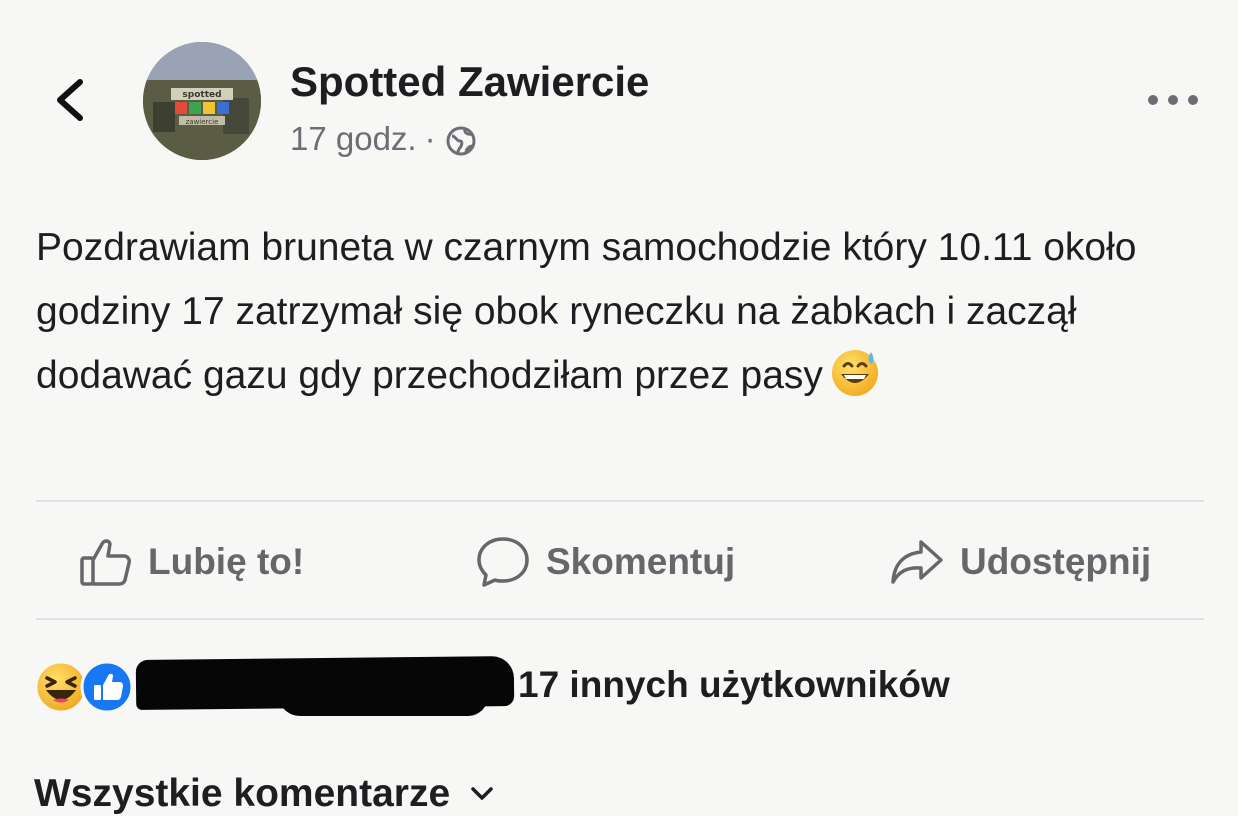 This screenshot has height=816, width=1238. I want to click on more-options-button, so click(1173, 100).